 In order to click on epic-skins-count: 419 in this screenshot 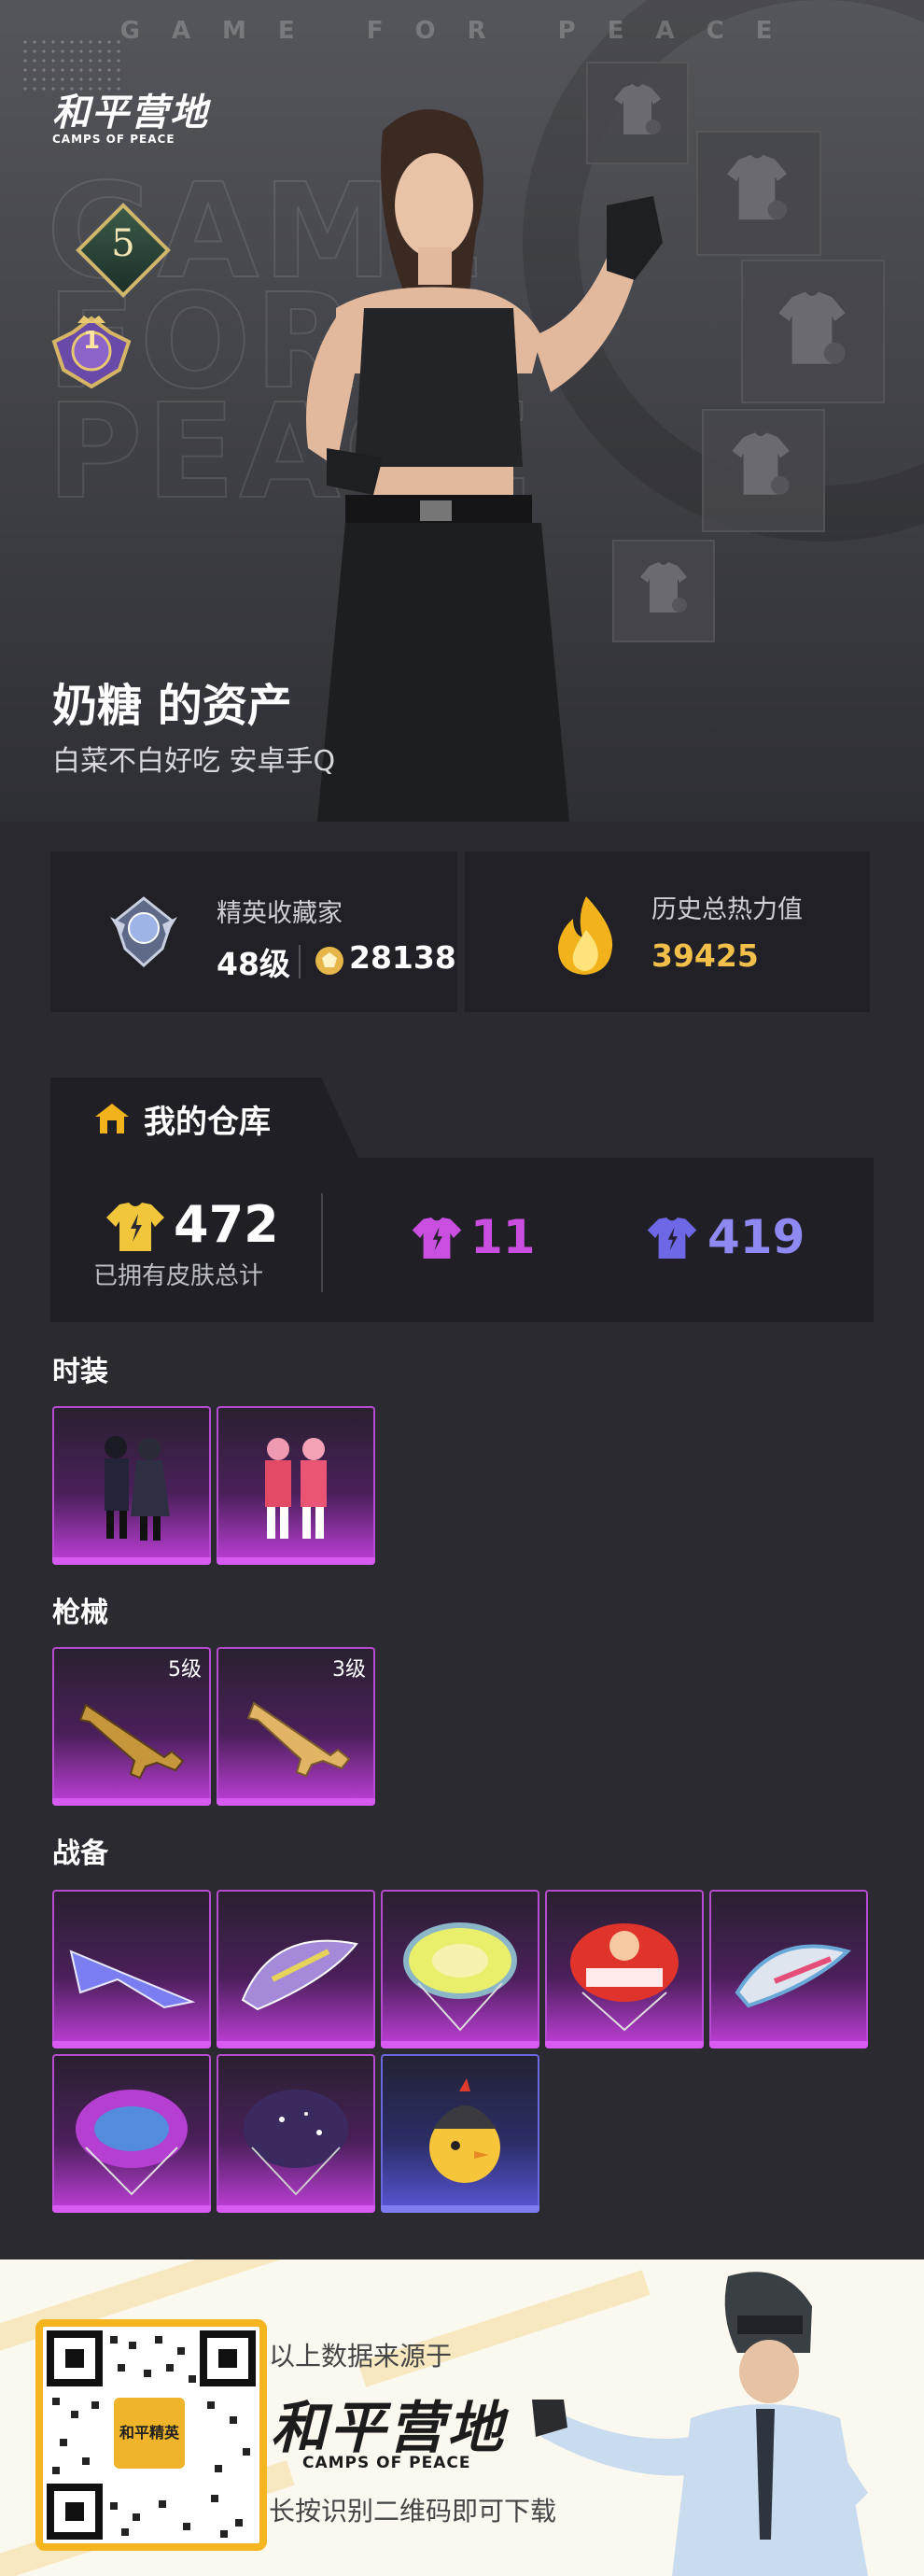, I will do `click(756, 1237)`.